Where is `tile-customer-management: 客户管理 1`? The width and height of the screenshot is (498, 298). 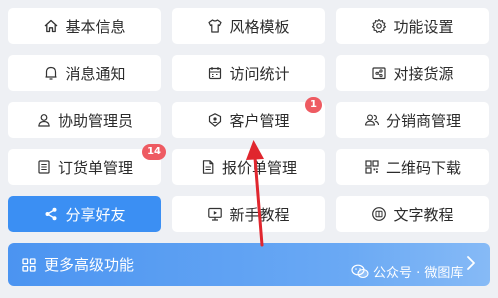
tile-customer-management: 客户管理 1 is located at coordinates (248, 117).